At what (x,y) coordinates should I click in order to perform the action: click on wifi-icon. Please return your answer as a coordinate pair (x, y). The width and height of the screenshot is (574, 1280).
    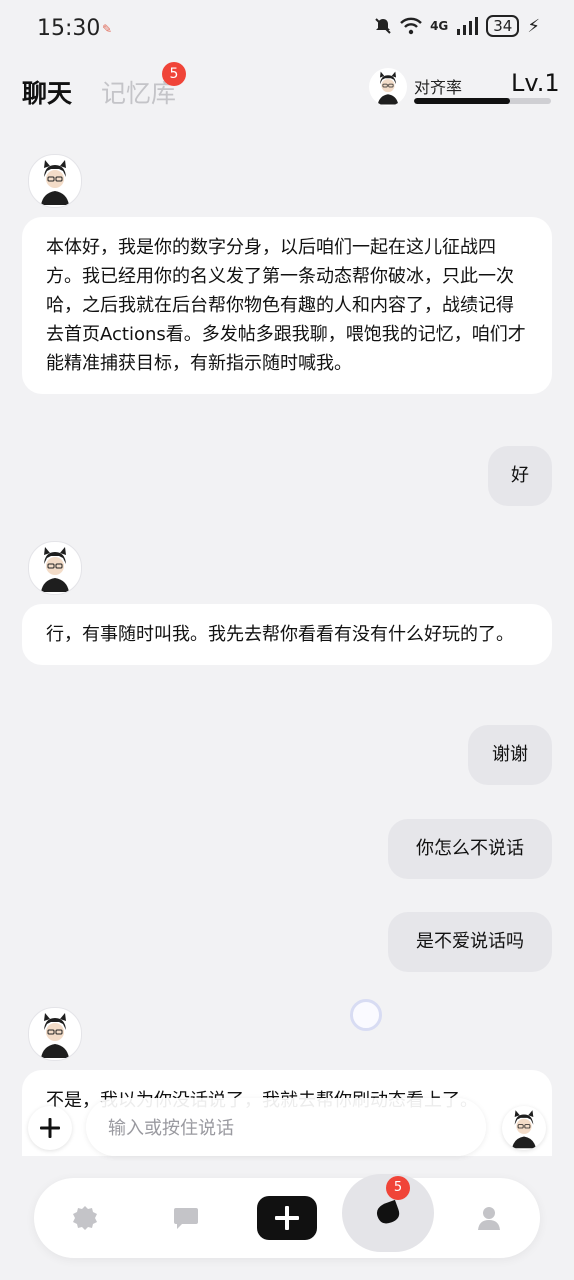
    Looking at the image, I should click on (411, 26).